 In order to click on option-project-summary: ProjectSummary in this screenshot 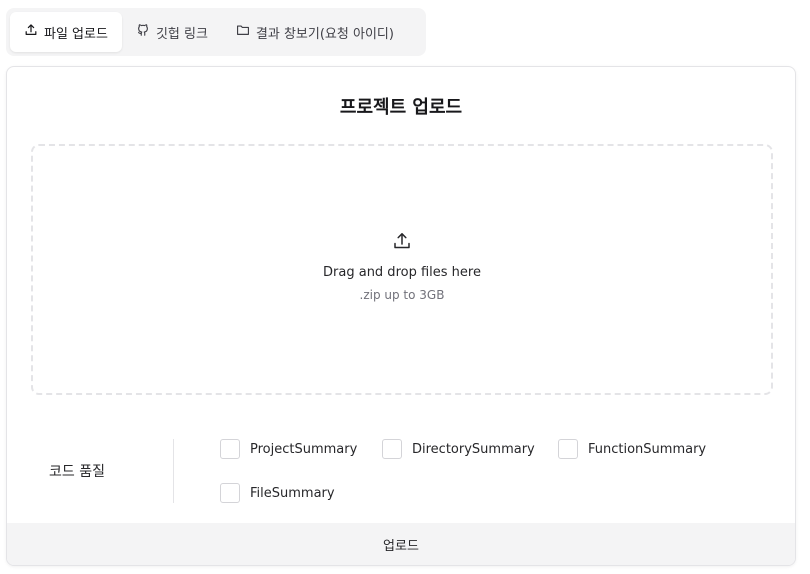, I will do `click(288, 449)`.